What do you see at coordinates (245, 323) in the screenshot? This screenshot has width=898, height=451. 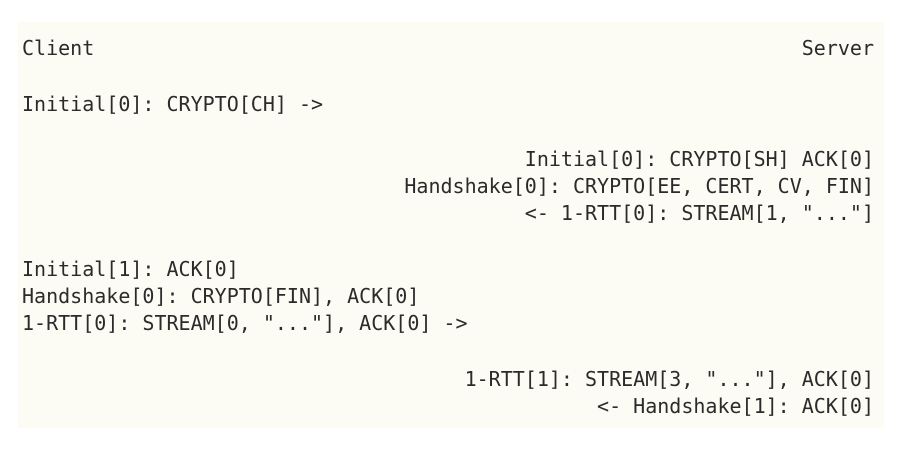 I see `client-flight-2-line-3: 1-RTT[0]: STREAM[0, "..."], ACK[0] ->` at bounding box center [245, 323].